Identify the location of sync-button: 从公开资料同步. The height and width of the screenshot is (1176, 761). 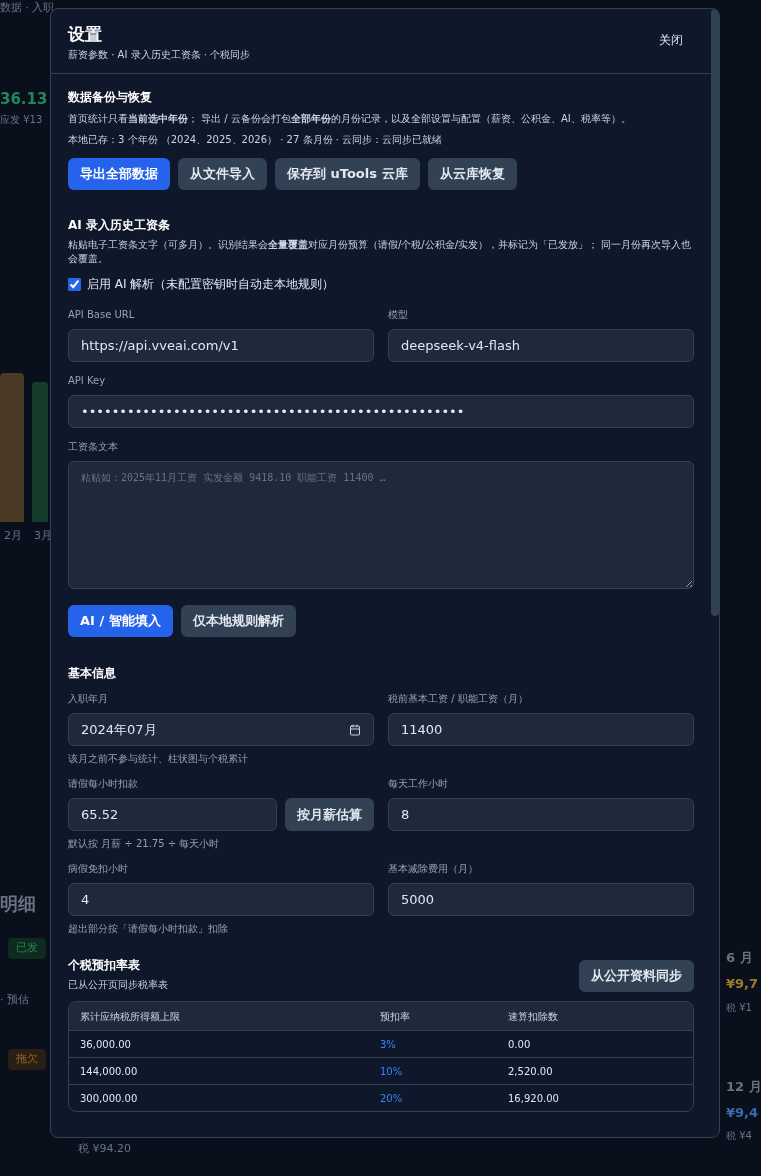
(636, 976).